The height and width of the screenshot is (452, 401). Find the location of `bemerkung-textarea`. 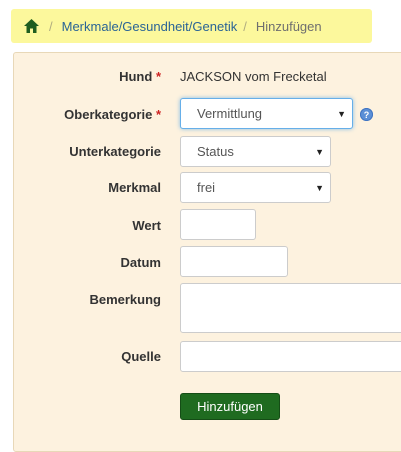

bemerkung-textarea is located at coordinates (290, 308).